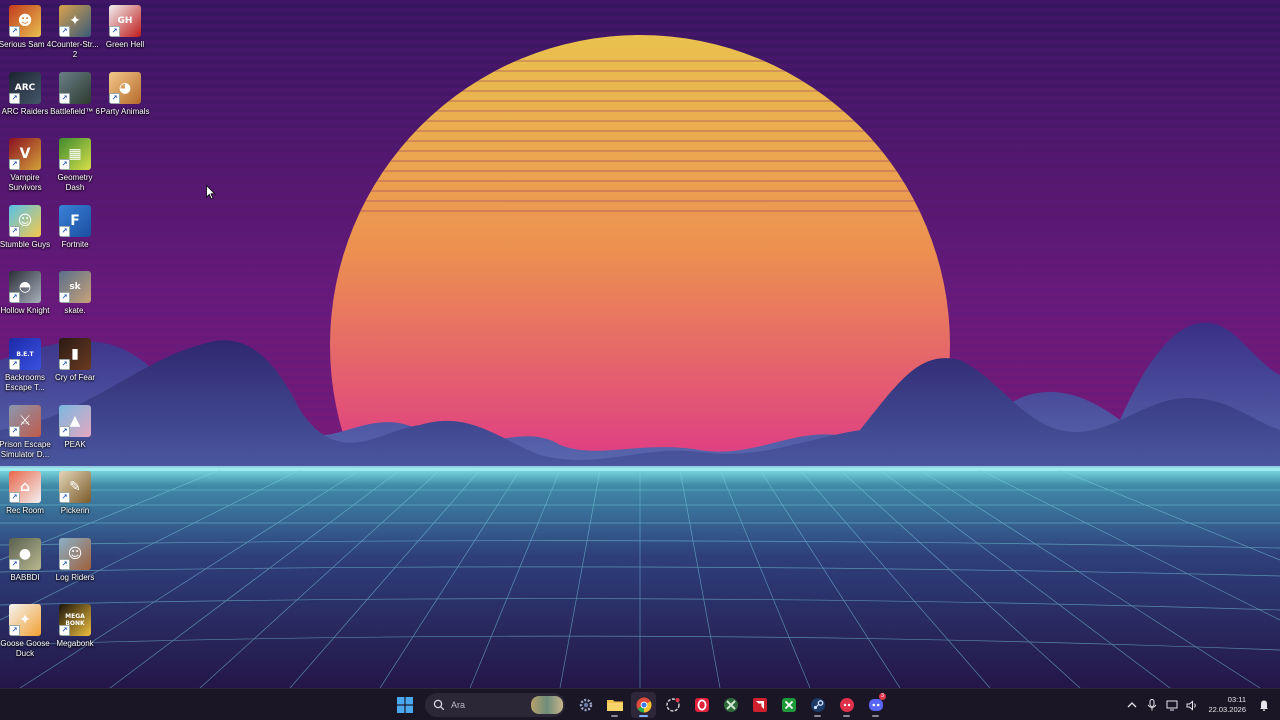  I want to click on network-icon, so click(1172, 705).